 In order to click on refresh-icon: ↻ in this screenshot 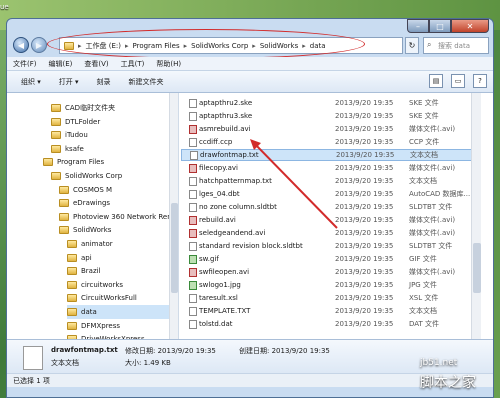, I will do `click(412, 45)`.